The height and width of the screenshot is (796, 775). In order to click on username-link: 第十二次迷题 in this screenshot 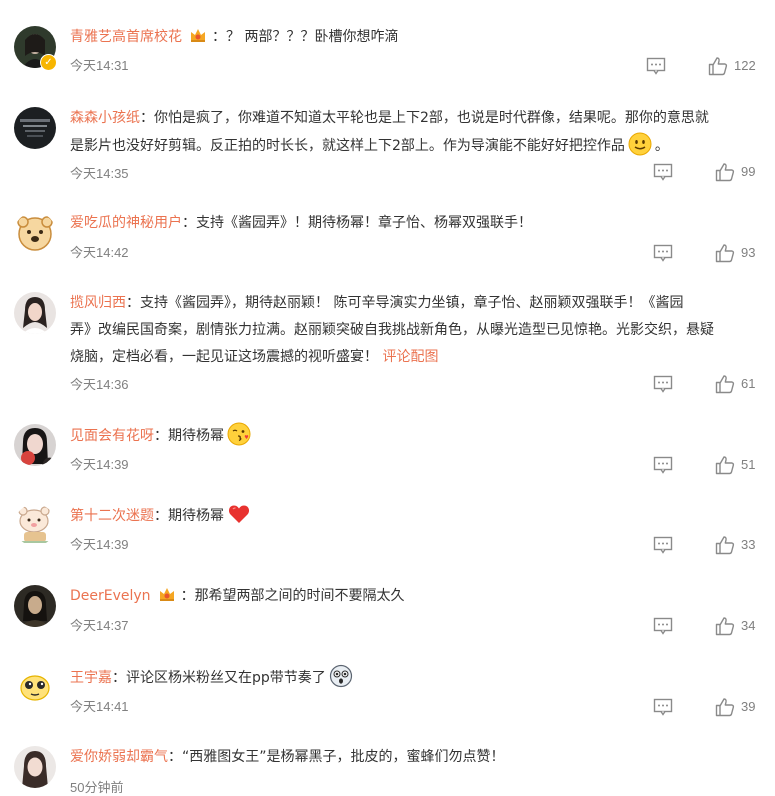, I will do `click(112, 516)`.